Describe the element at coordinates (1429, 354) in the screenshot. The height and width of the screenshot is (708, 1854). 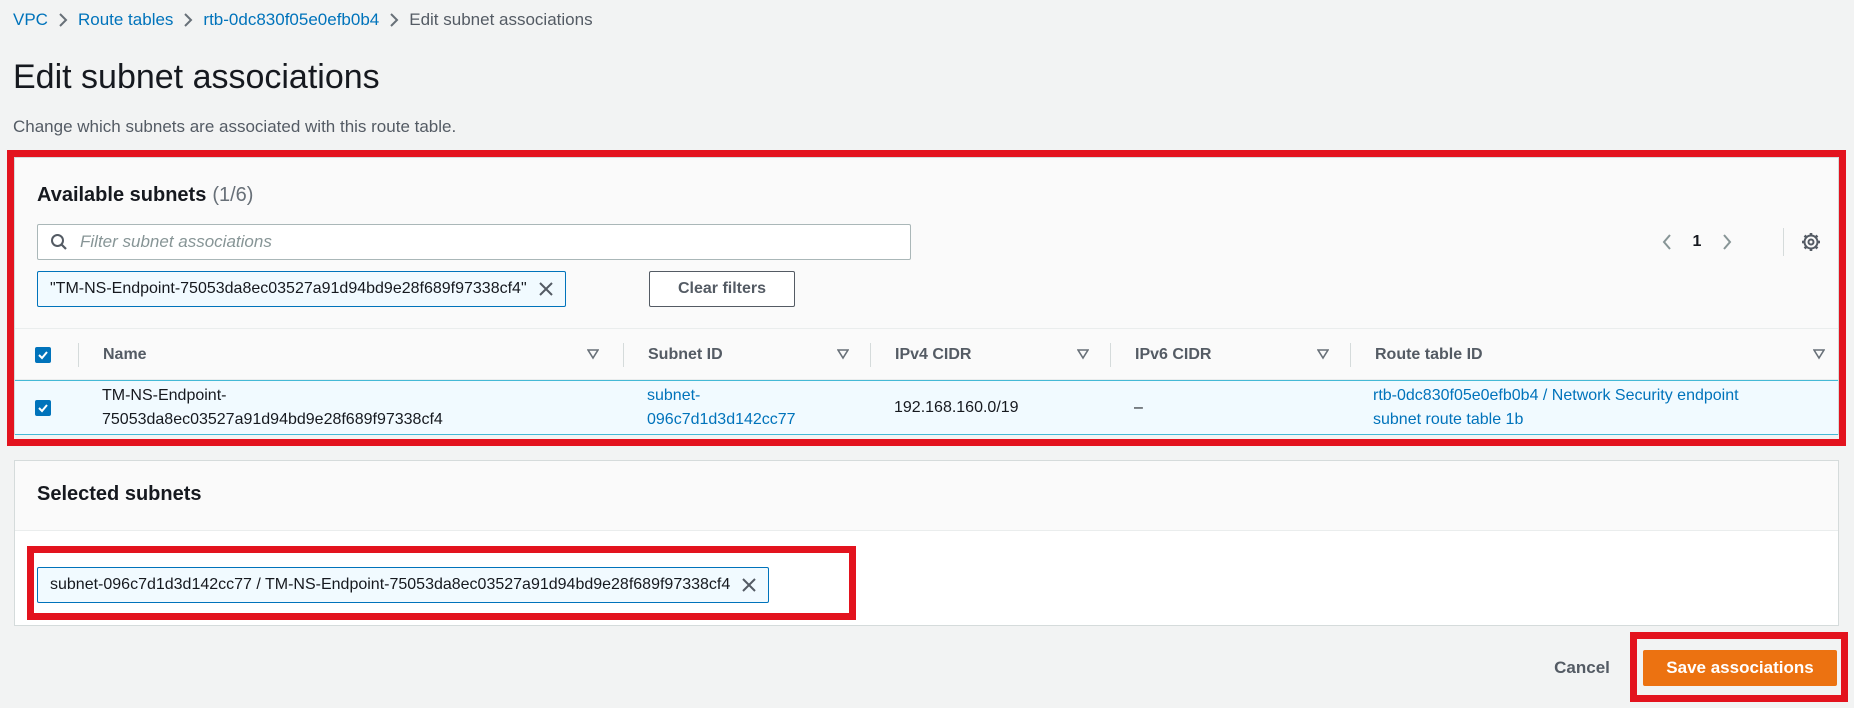
I see `column-header-route-table-id-label: Route table ID` at that location.